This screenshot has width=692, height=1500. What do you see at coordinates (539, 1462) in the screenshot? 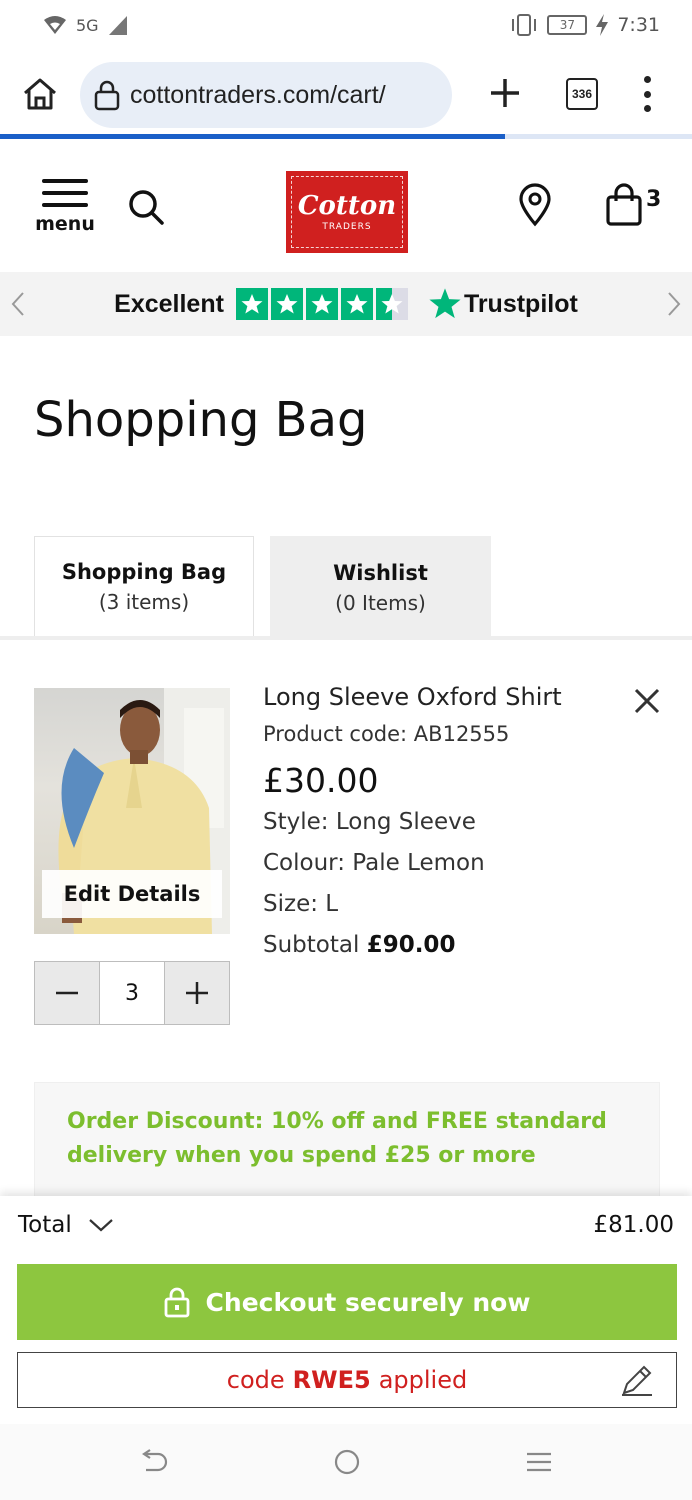
I see `recent-apps-icon` at bounding box center [539, 1462].